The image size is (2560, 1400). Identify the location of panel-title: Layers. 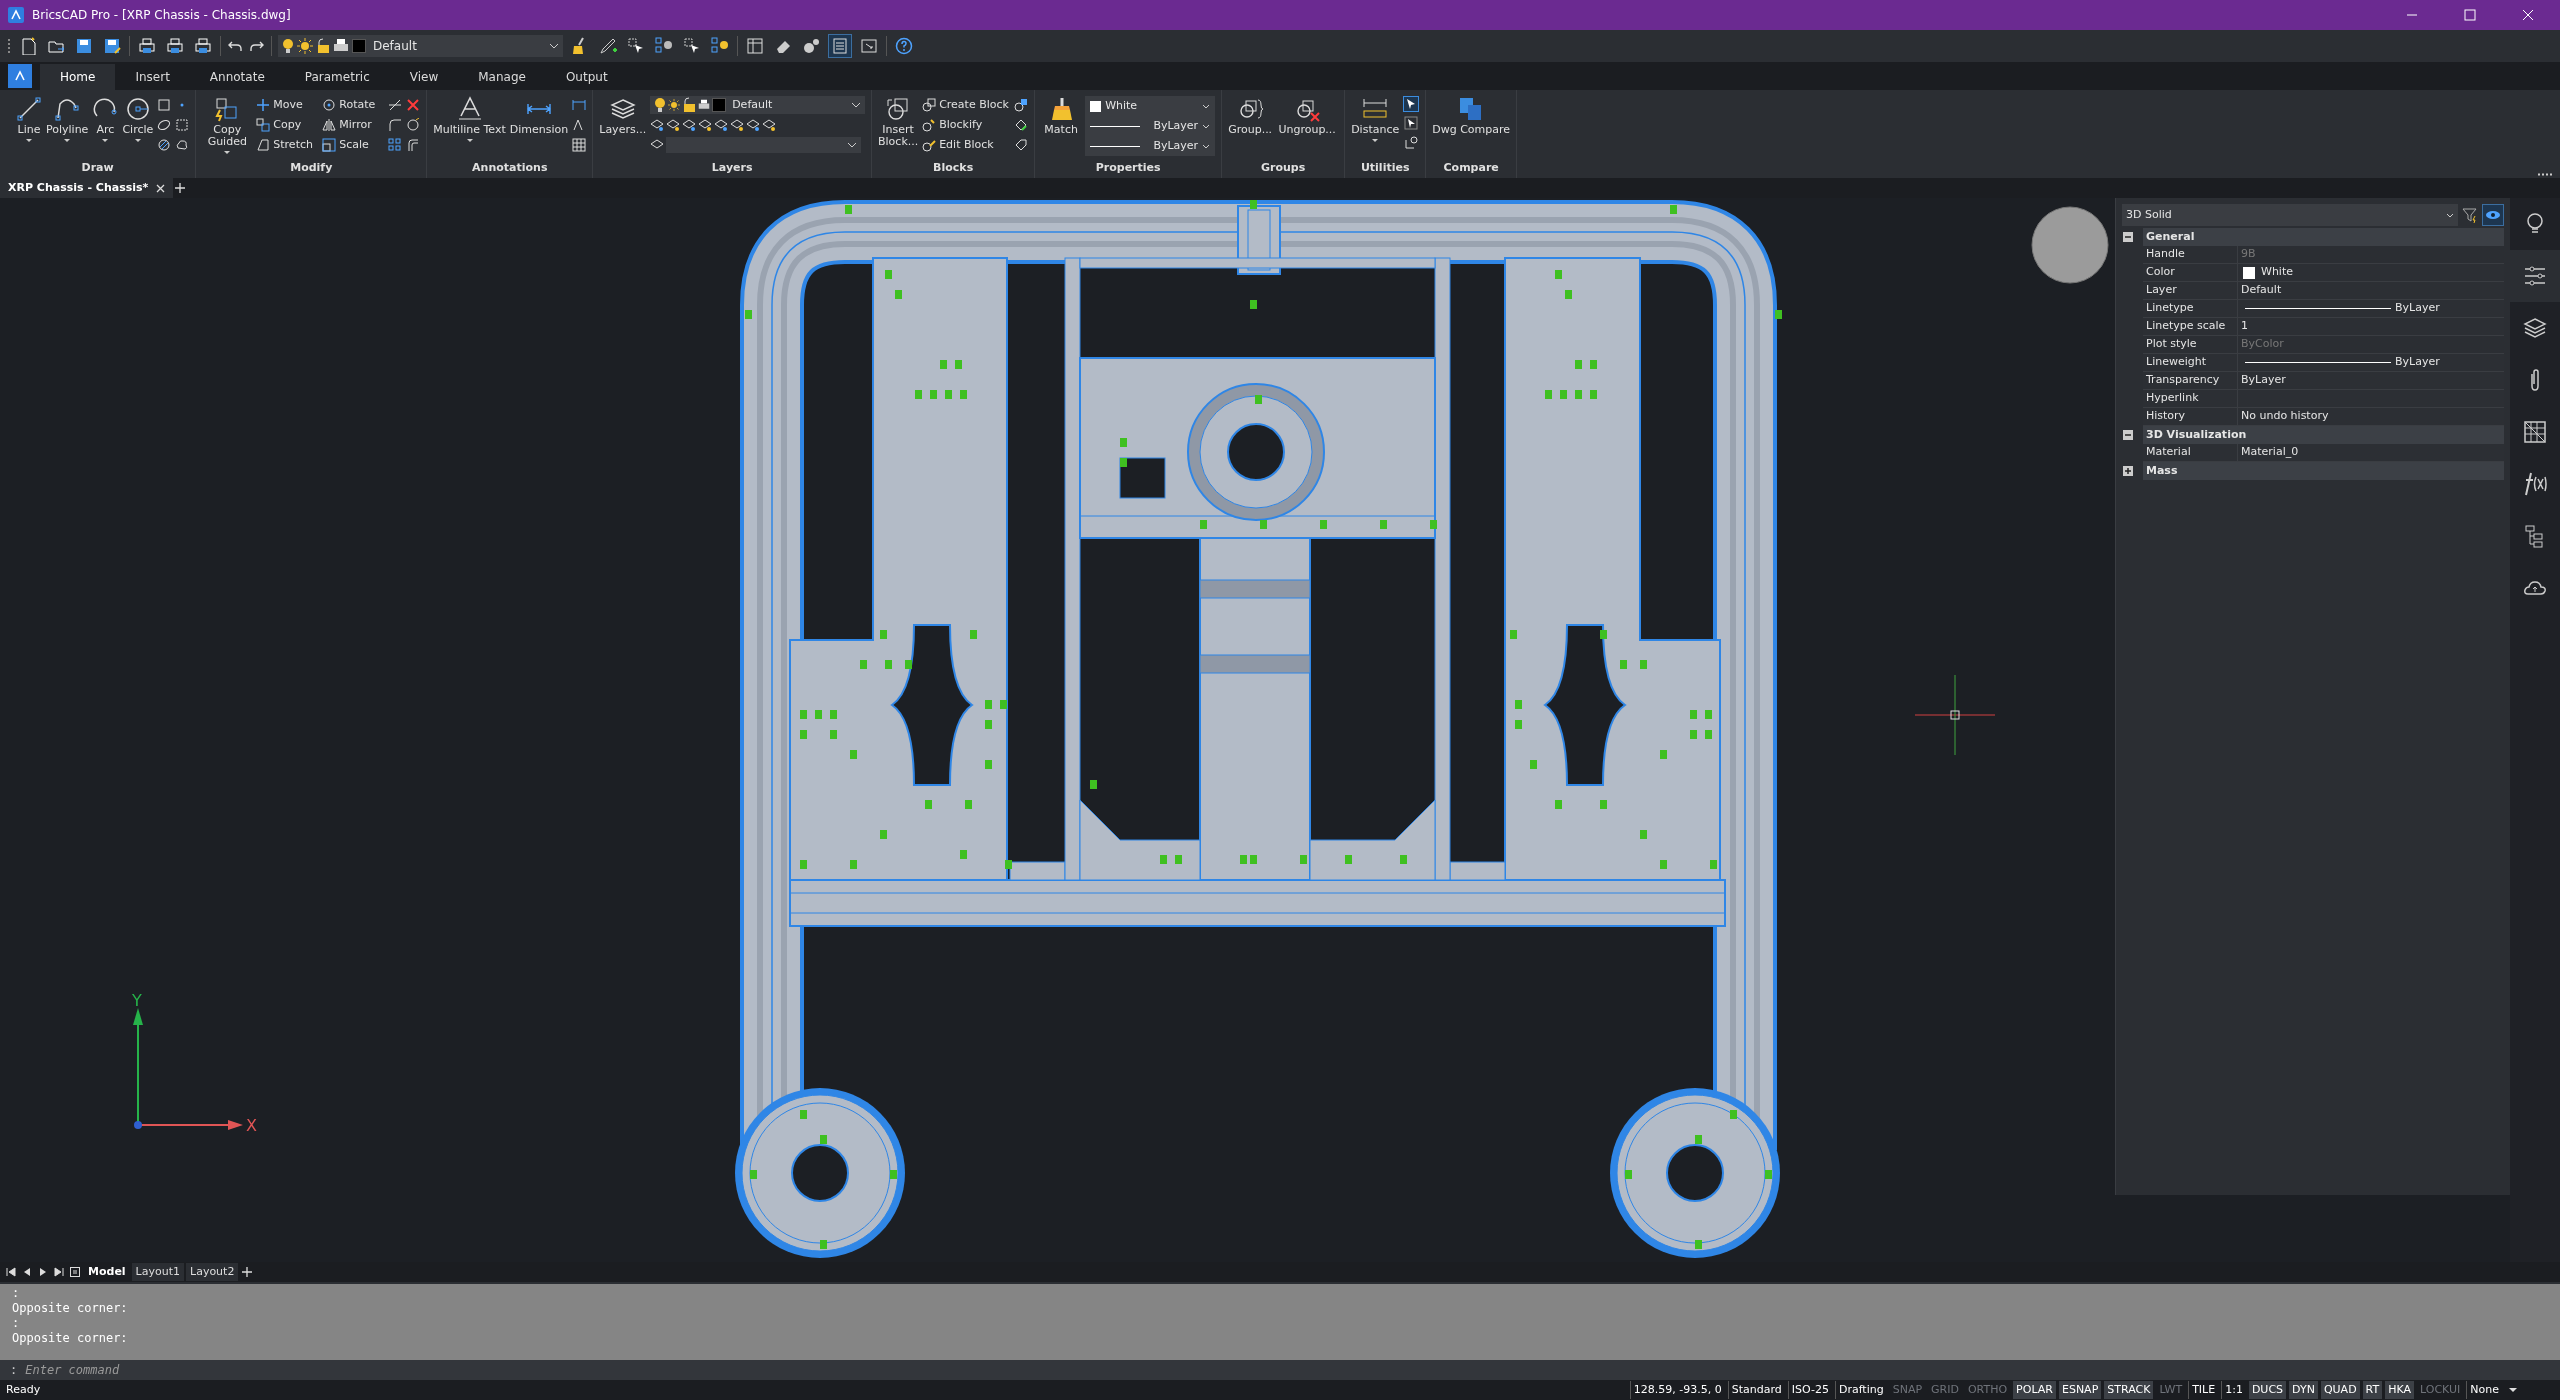
(732, 167).